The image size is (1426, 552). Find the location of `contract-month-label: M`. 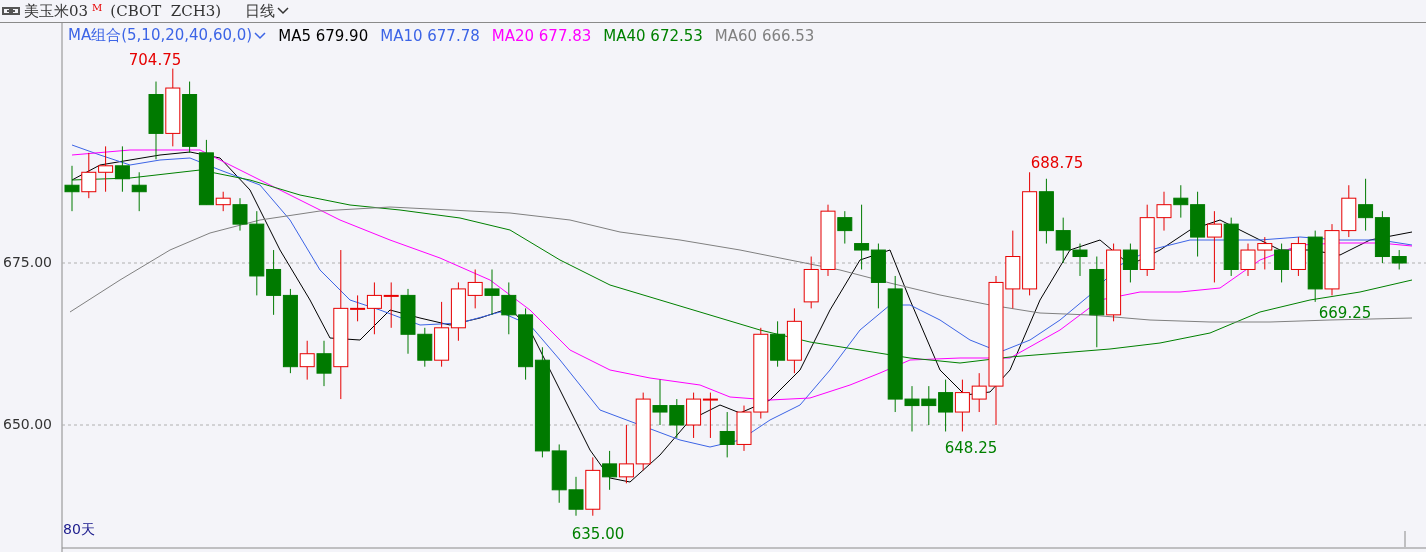

contract-month-label: M is located at coordinates (97, 7).